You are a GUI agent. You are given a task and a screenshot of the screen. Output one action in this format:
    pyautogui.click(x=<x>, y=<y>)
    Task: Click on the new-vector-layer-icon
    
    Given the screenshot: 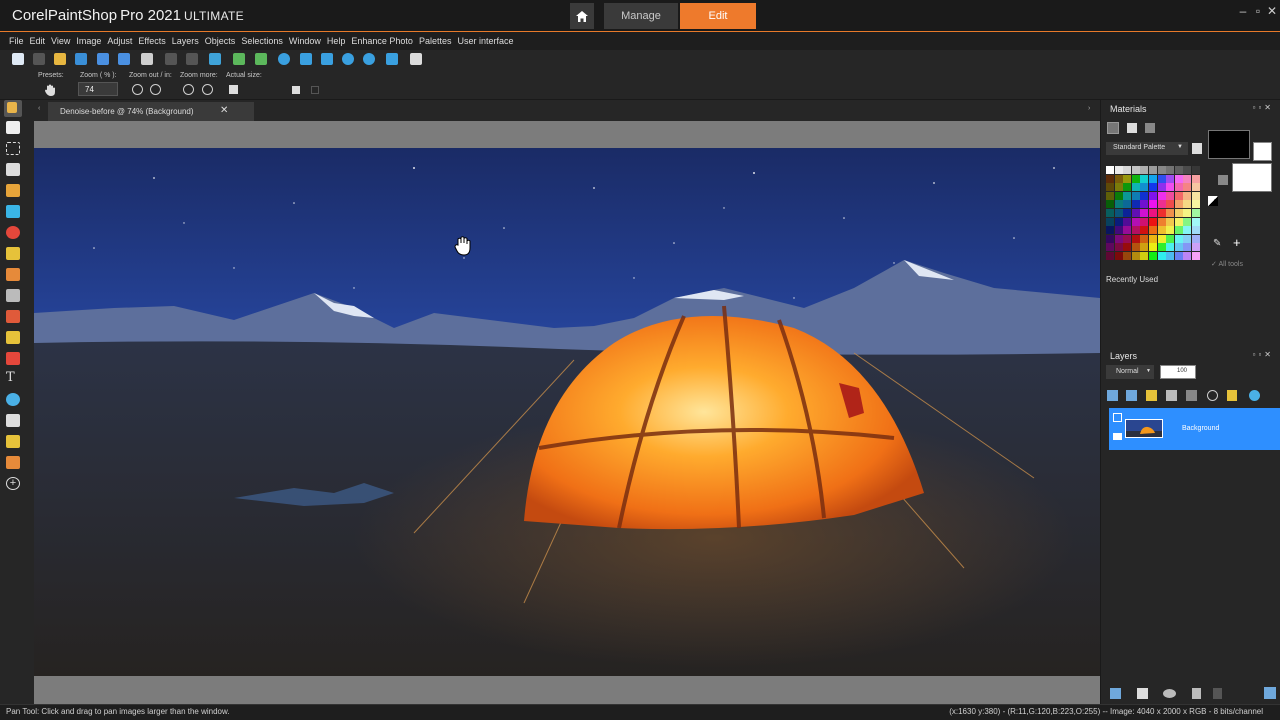 What is the action you would take?
    pyautogui.click(x=1131, y=395)
    